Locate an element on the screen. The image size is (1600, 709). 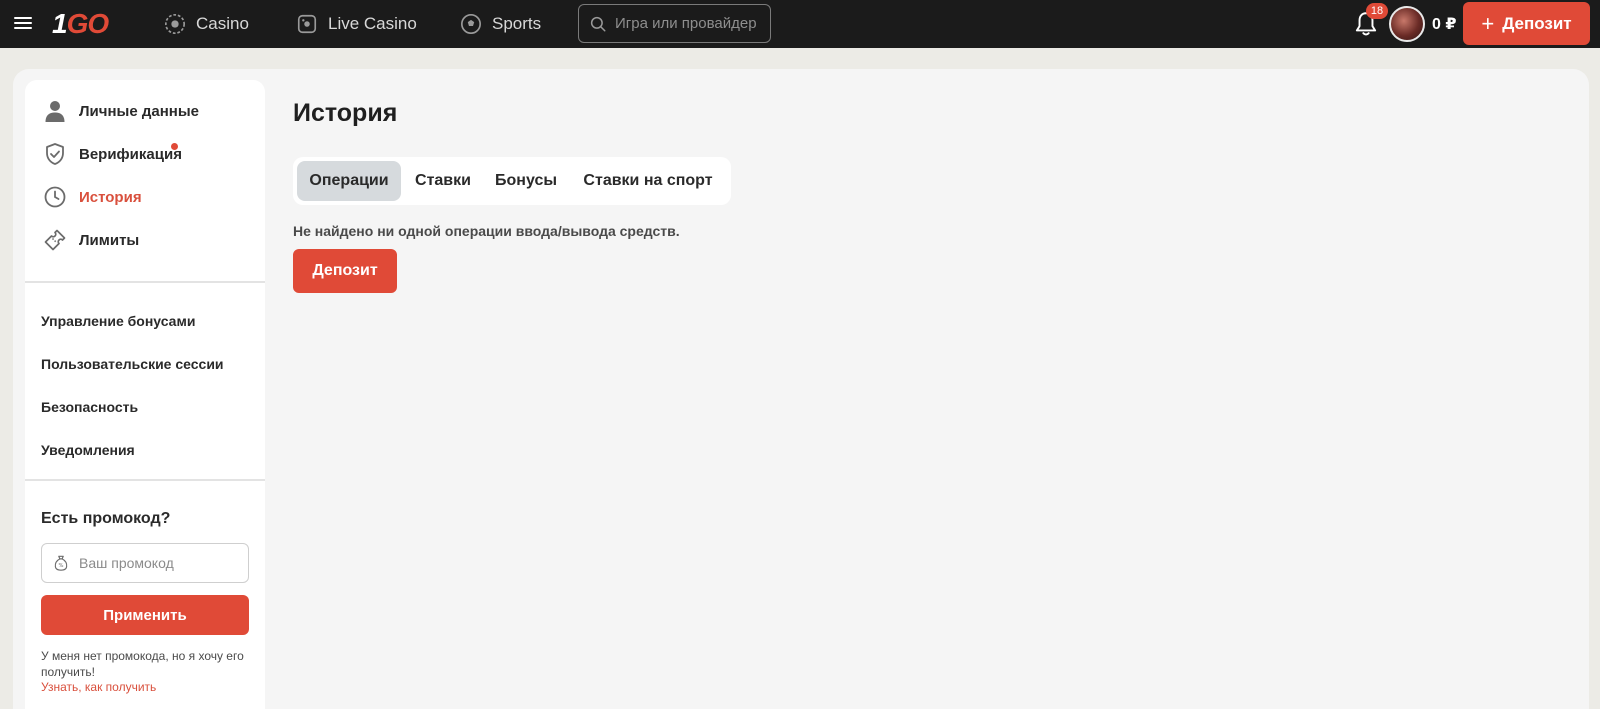
sidebar-item-personal-data: Личные данные is located at coordinates (121, 111).